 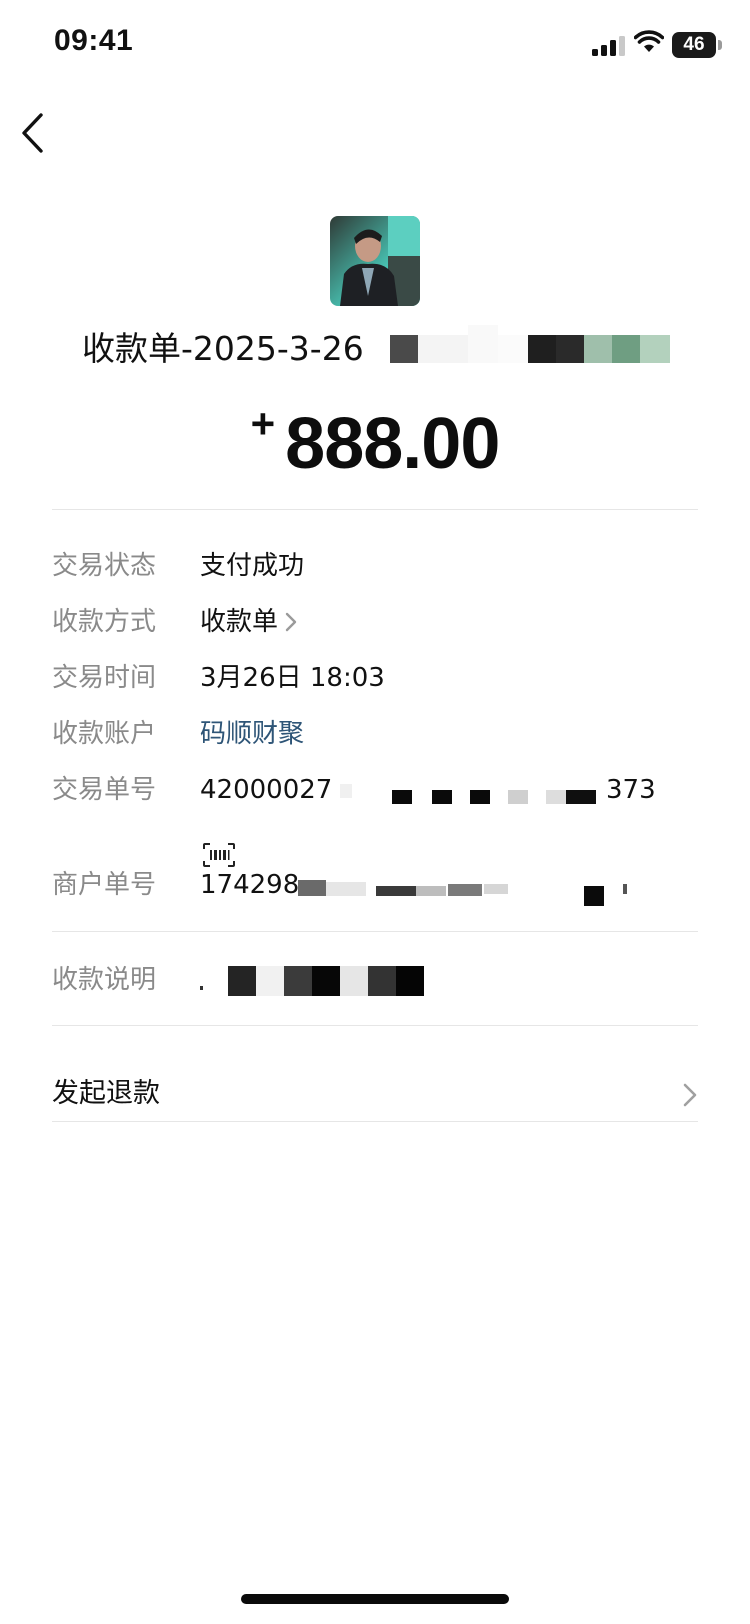 What do you see at coordinates (252, 734) in the screenshot?
I see `account-value: 码顺财聚` at bounding box center [252, 734].